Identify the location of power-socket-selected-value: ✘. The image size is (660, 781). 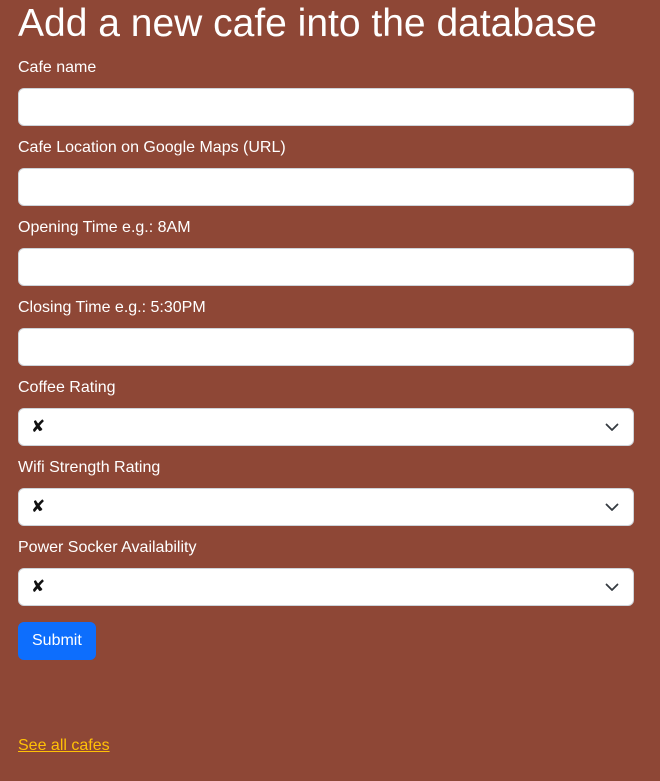
(38, 587).